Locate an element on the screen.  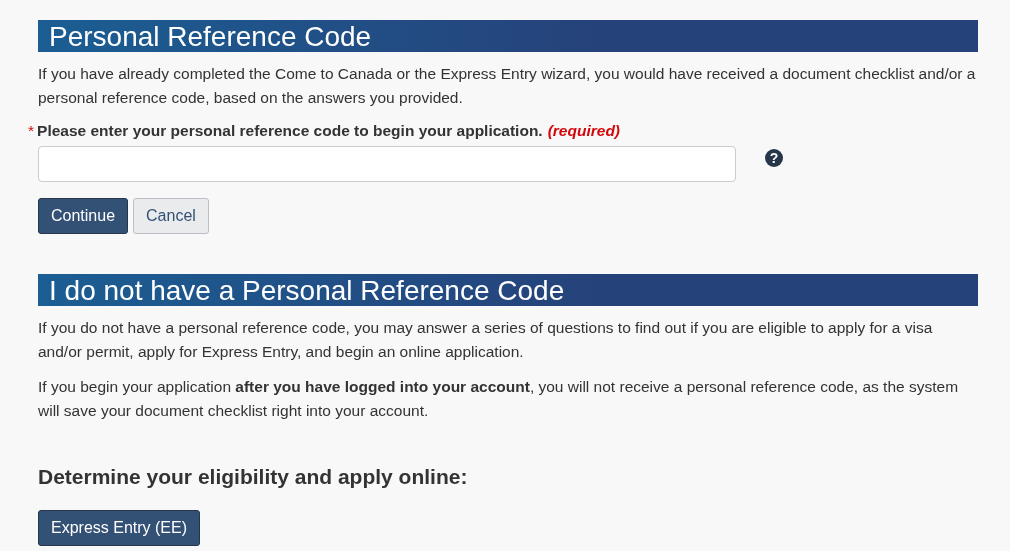
cancel-button: Cancel is located at coordinates (171, 216).